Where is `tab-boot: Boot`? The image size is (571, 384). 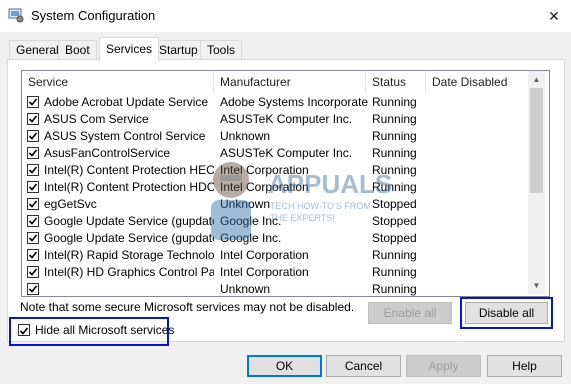 tab-boot: Boot is located at coordinates (77, 50).